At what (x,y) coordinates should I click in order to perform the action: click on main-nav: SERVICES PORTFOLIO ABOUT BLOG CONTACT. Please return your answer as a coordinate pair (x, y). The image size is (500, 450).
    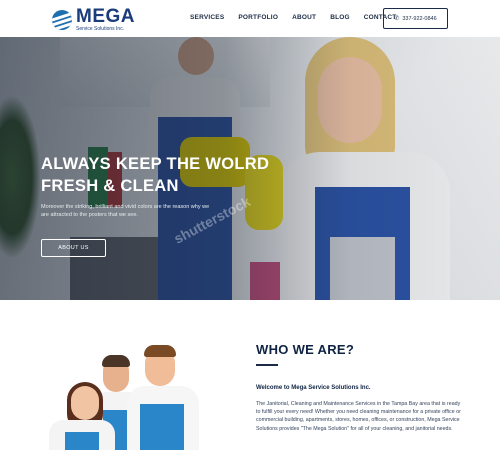
    Looking at the image, I should click on (293, 17).